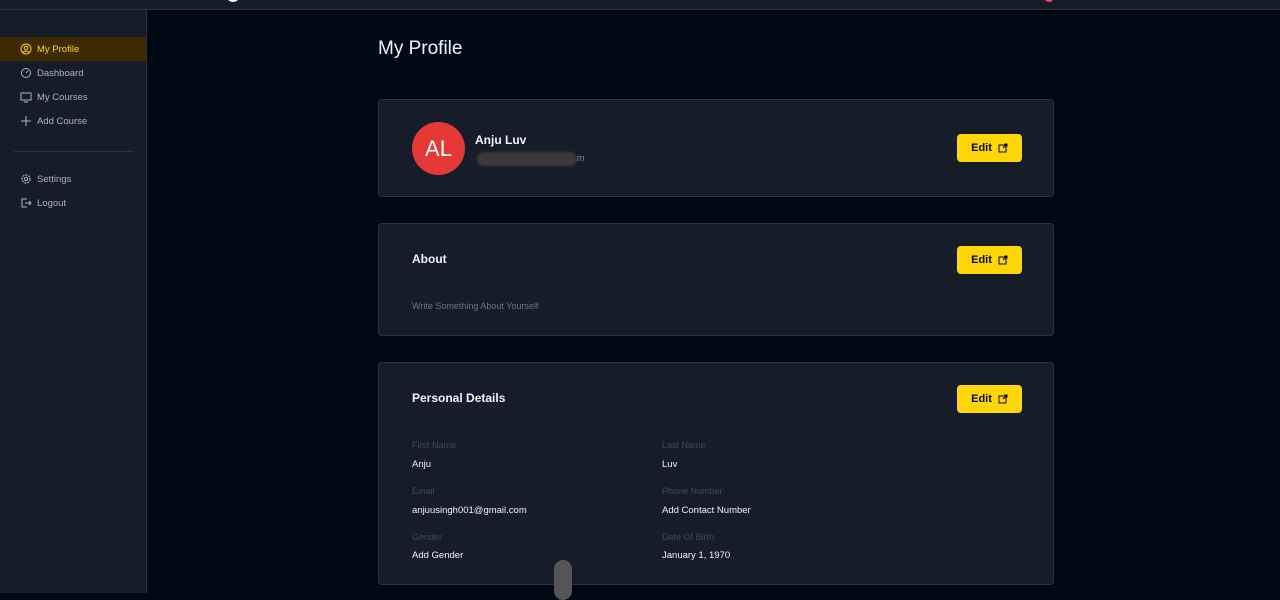  I want to click on profile-card: AL Anju Luv m Edit, so click(716, 148).